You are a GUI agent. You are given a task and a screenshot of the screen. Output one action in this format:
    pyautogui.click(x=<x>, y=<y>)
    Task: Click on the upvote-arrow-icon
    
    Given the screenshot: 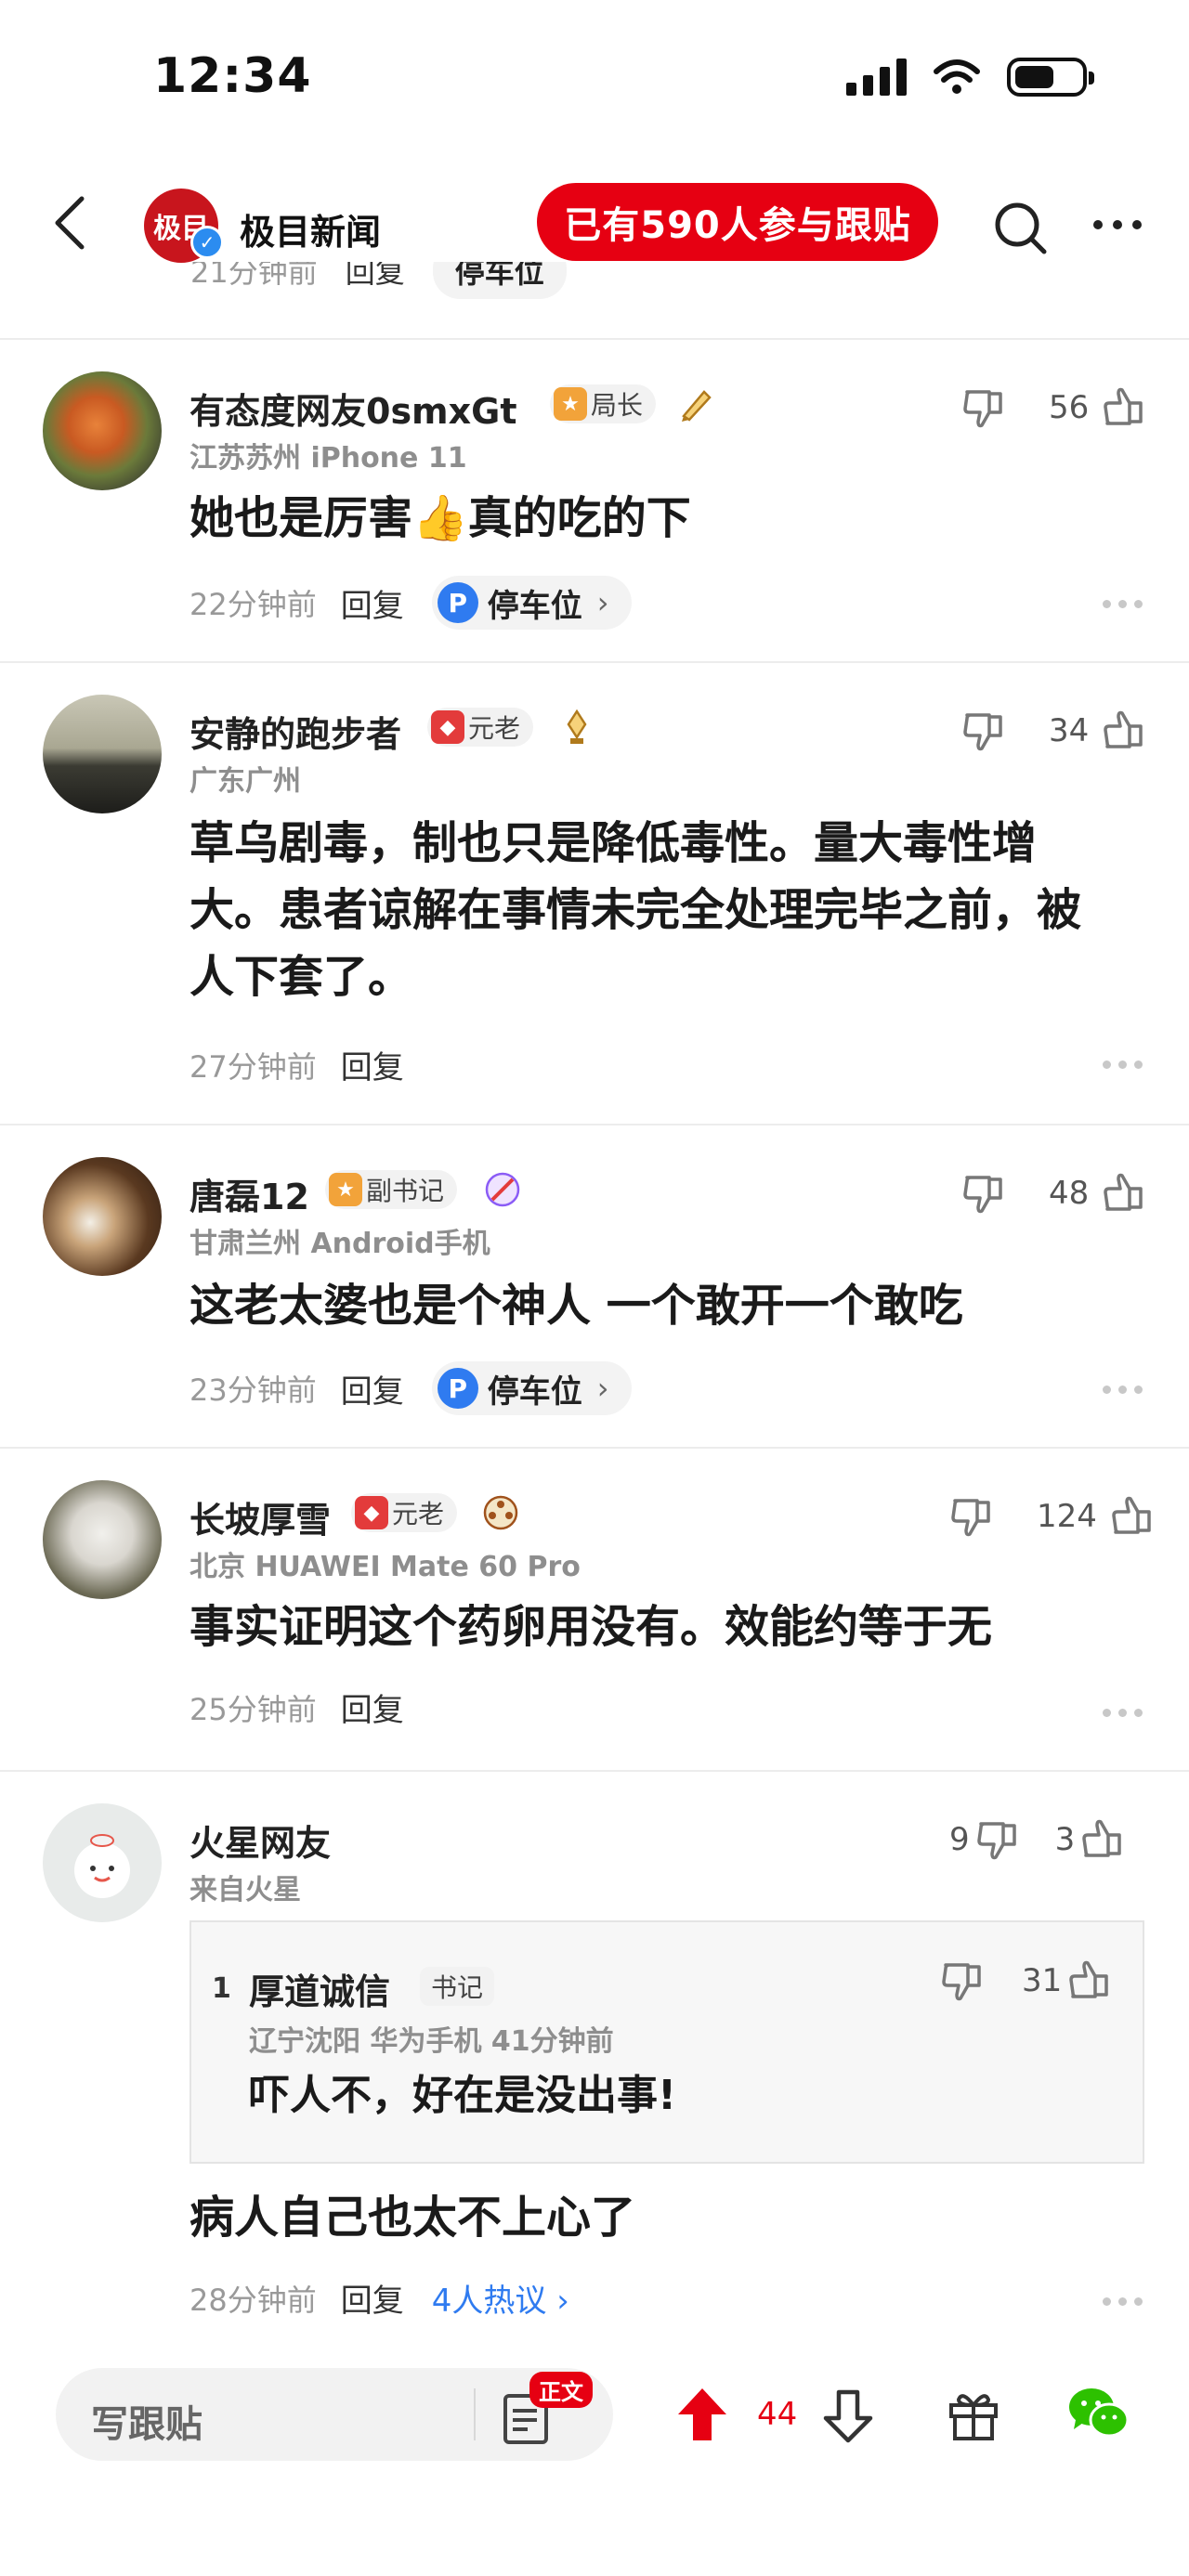 What is the action you would take?
    pyautogui.click(x=702, y=2414)
    